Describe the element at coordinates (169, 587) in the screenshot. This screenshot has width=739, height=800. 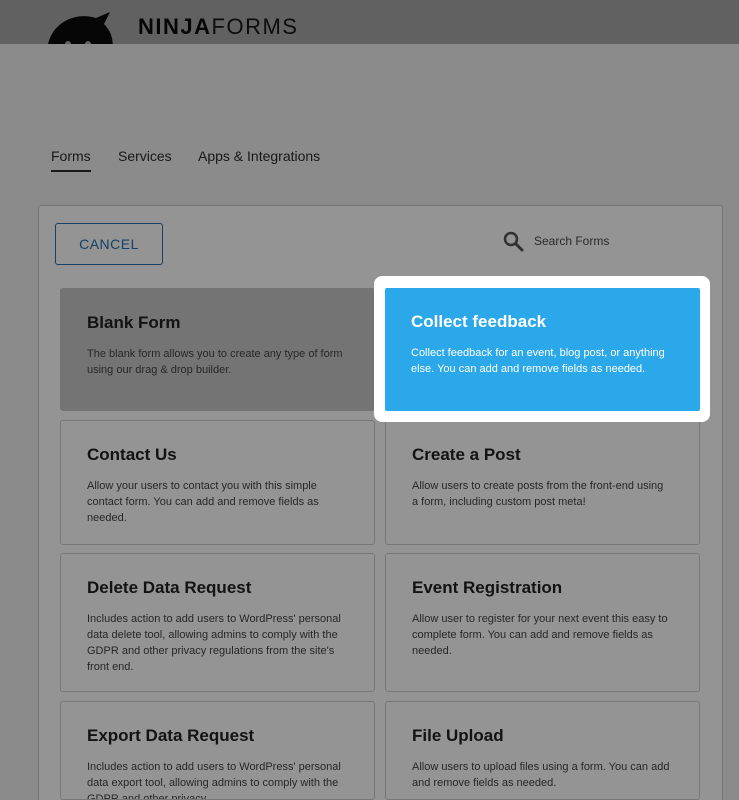
I see `template-title: Delete Data Request` at that location.